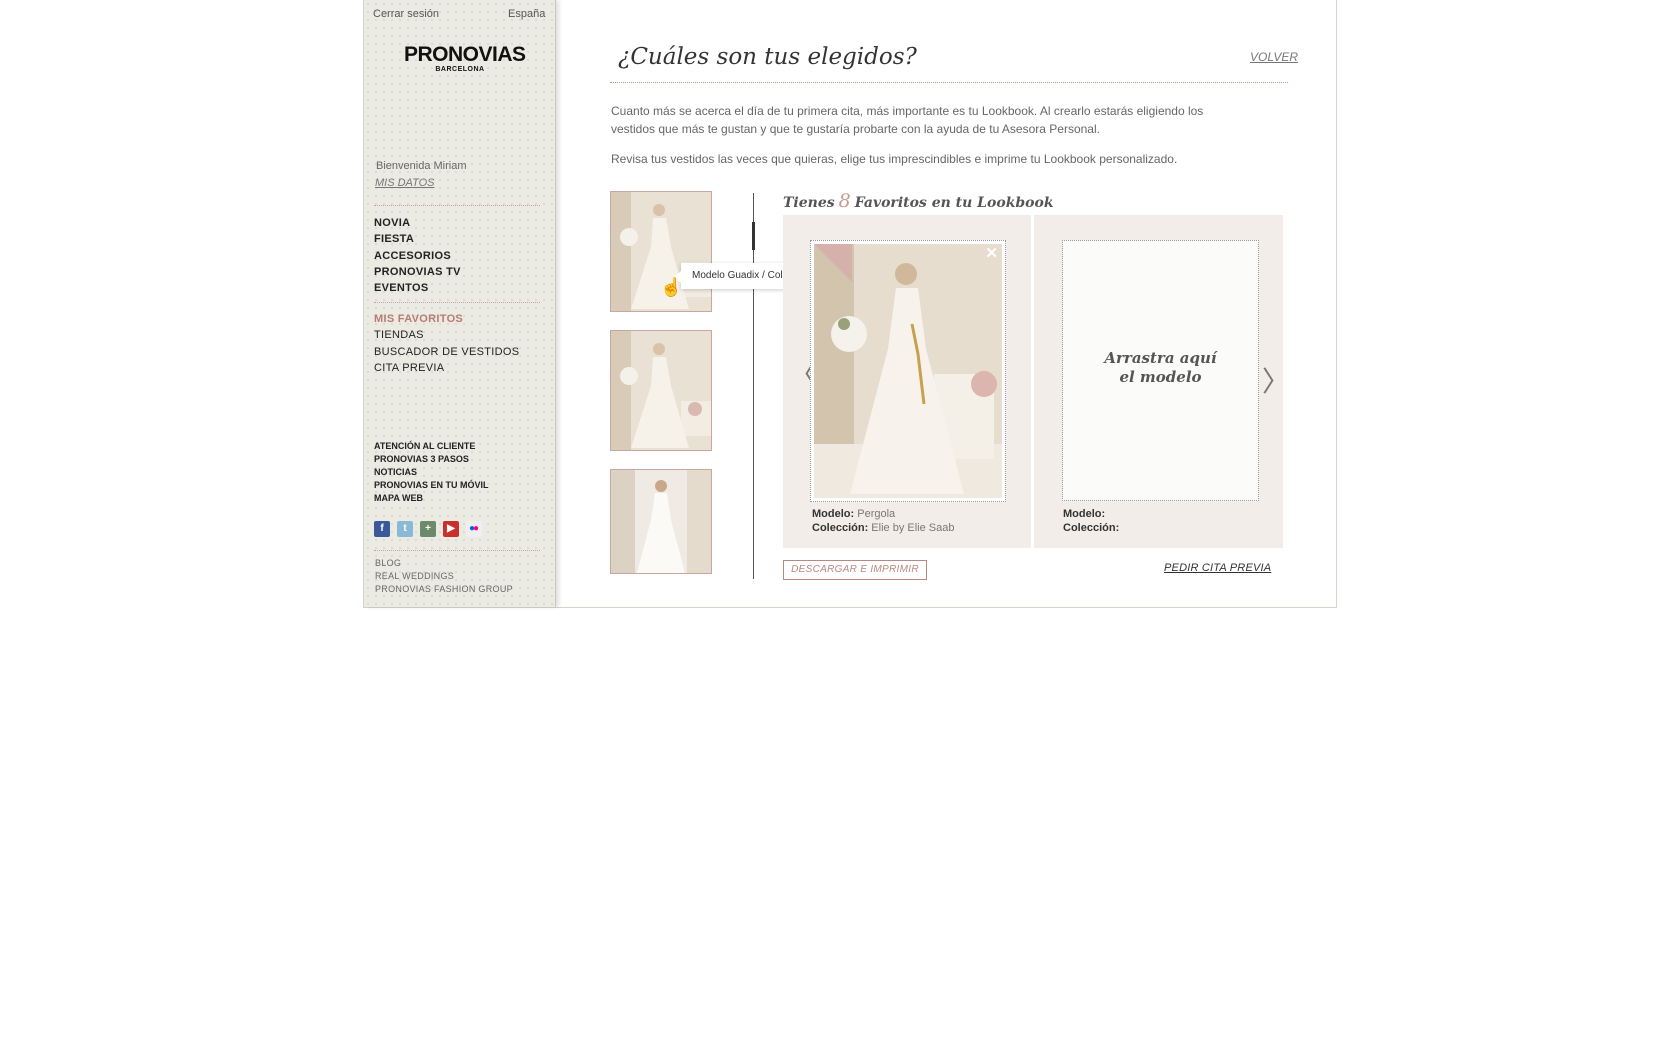 The height and width of the screenshot is (1050, 1680). I want to click on menu-item-pronovias-tv: PRONOVIAS TV, so click(417, 272).